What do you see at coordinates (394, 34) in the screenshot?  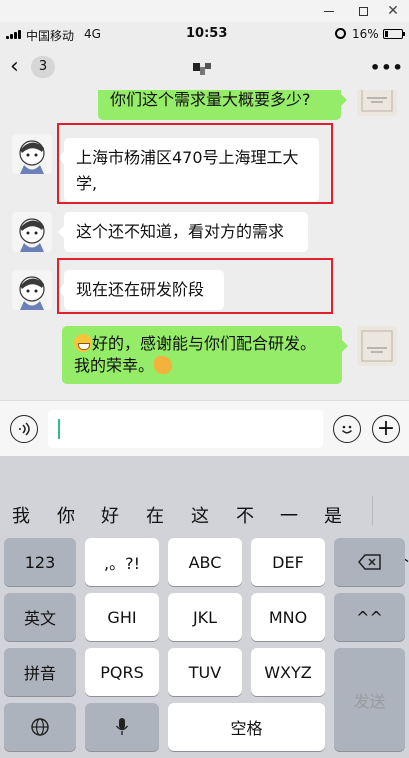 I see `battery-icon` at bounding box center [394, 34].